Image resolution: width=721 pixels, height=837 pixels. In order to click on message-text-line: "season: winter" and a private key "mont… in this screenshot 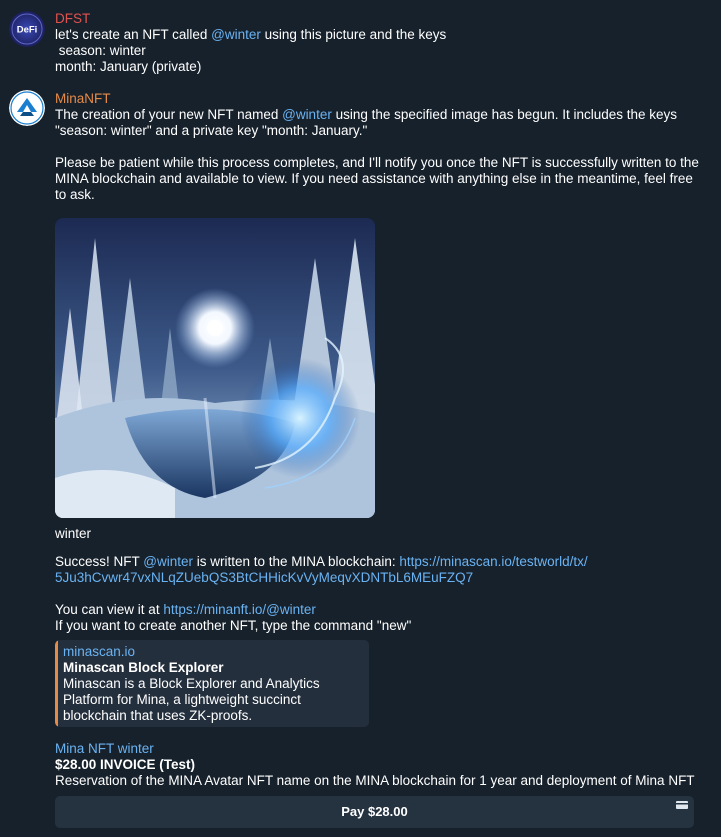, I will do `click(211, 130)`.